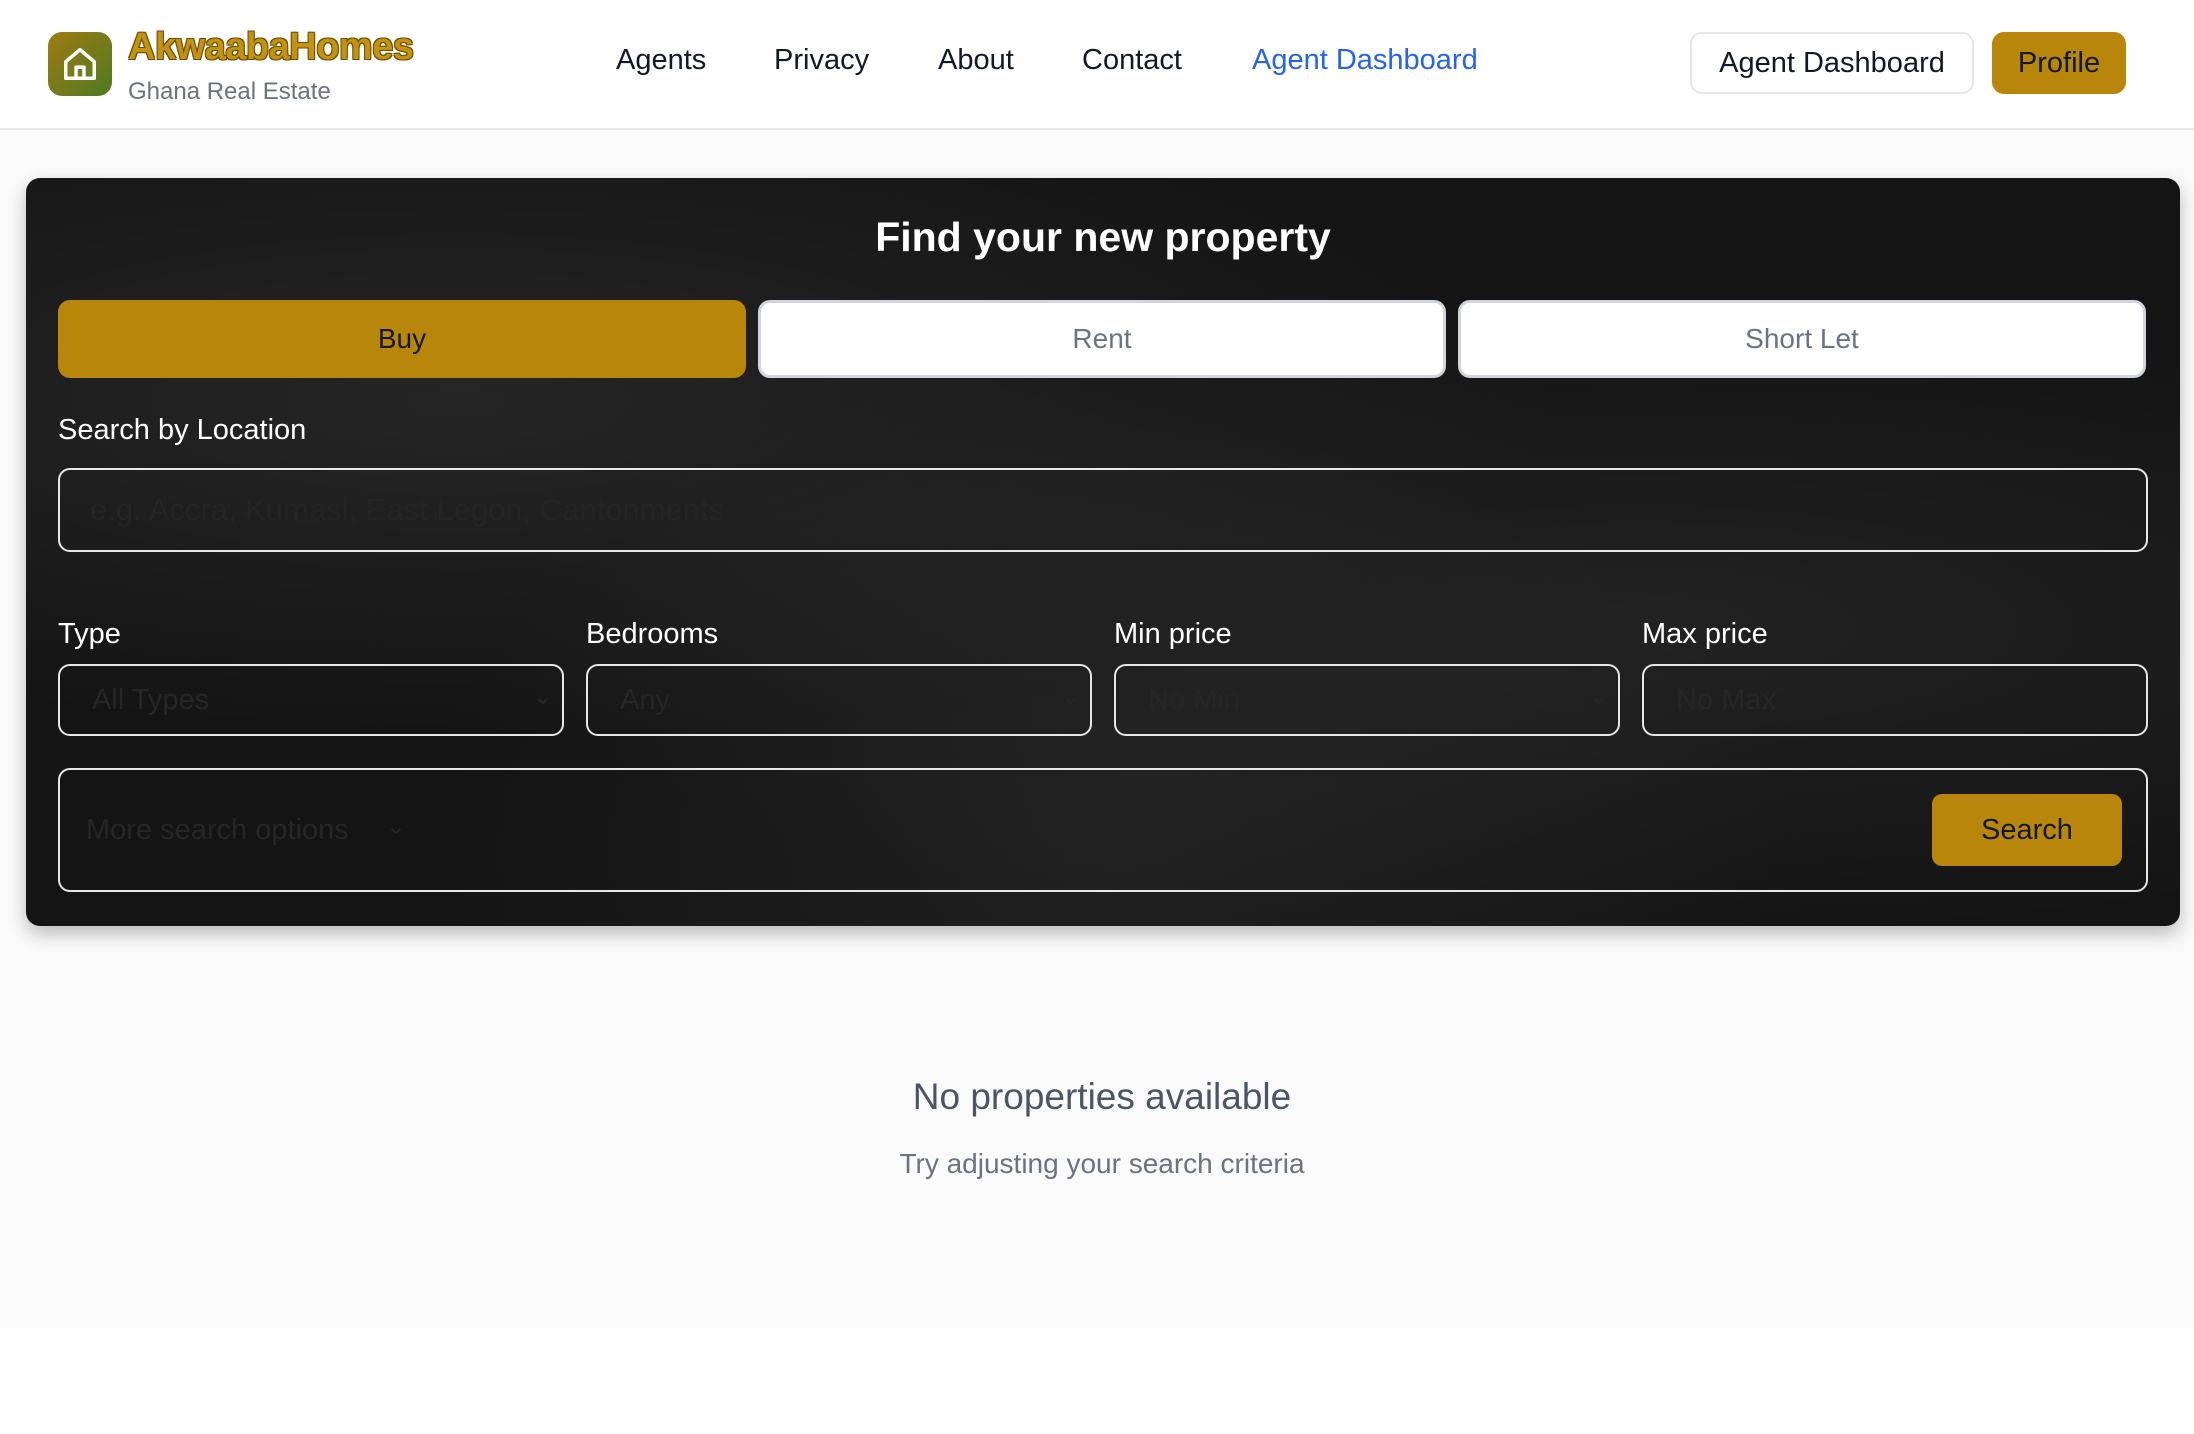  What do you see at coordinates (2027, 830) in the screenshot?
I see `search-button: Search` at bounding box center [2027, 830].